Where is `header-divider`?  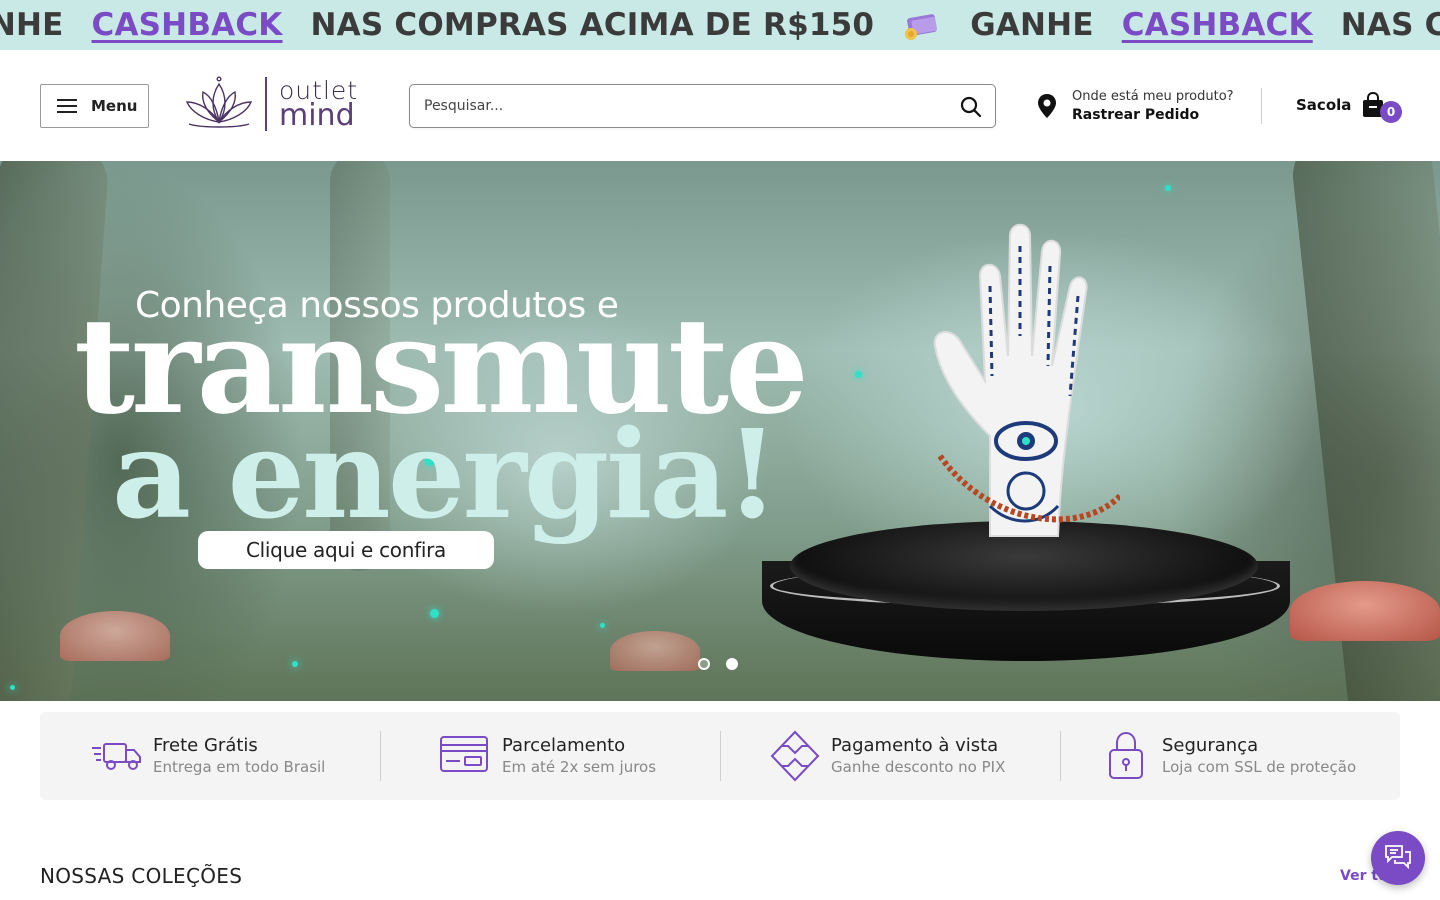 header-divider is located at coordinates (1261, 106).